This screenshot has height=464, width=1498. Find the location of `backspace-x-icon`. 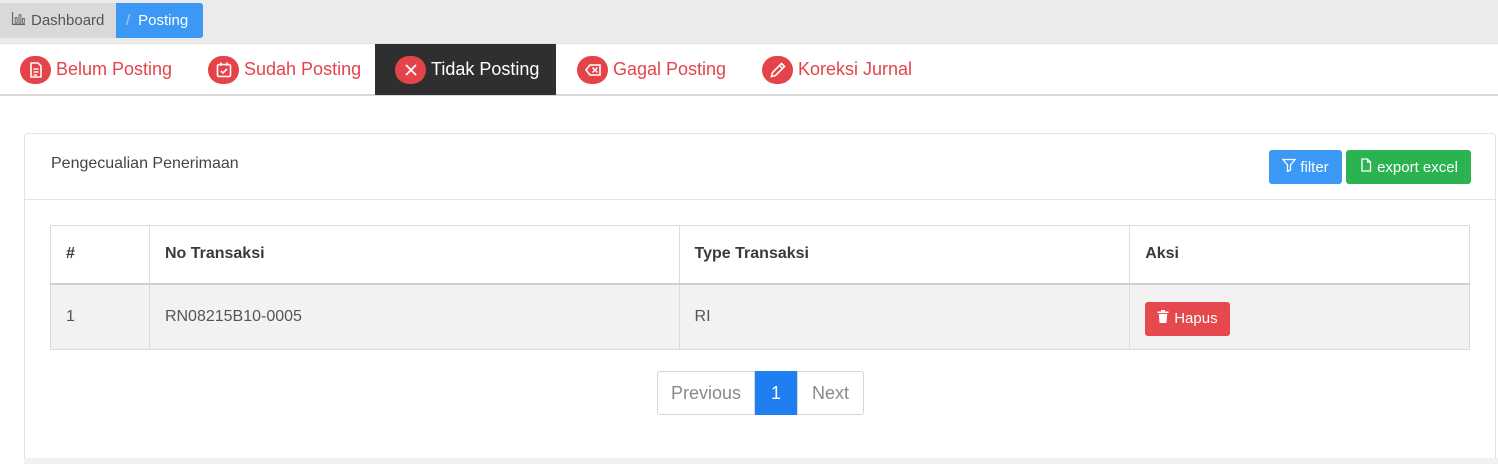

backspace-x-icon is located at coordinates (592, 69).